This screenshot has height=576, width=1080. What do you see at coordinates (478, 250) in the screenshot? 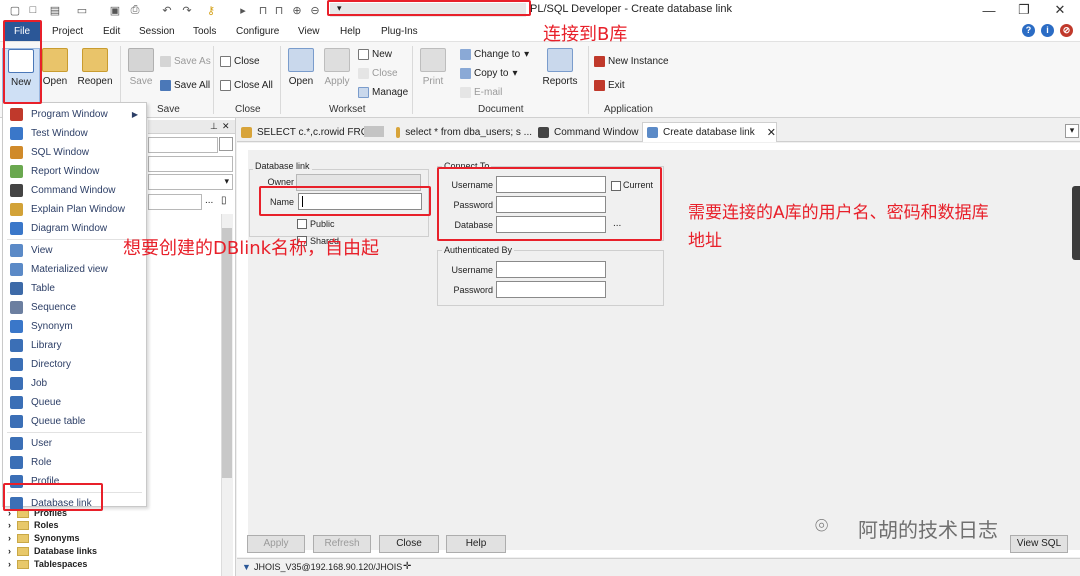
I see `authenticated-by-legend: Authenticated By` at bounding box center [478, 250].